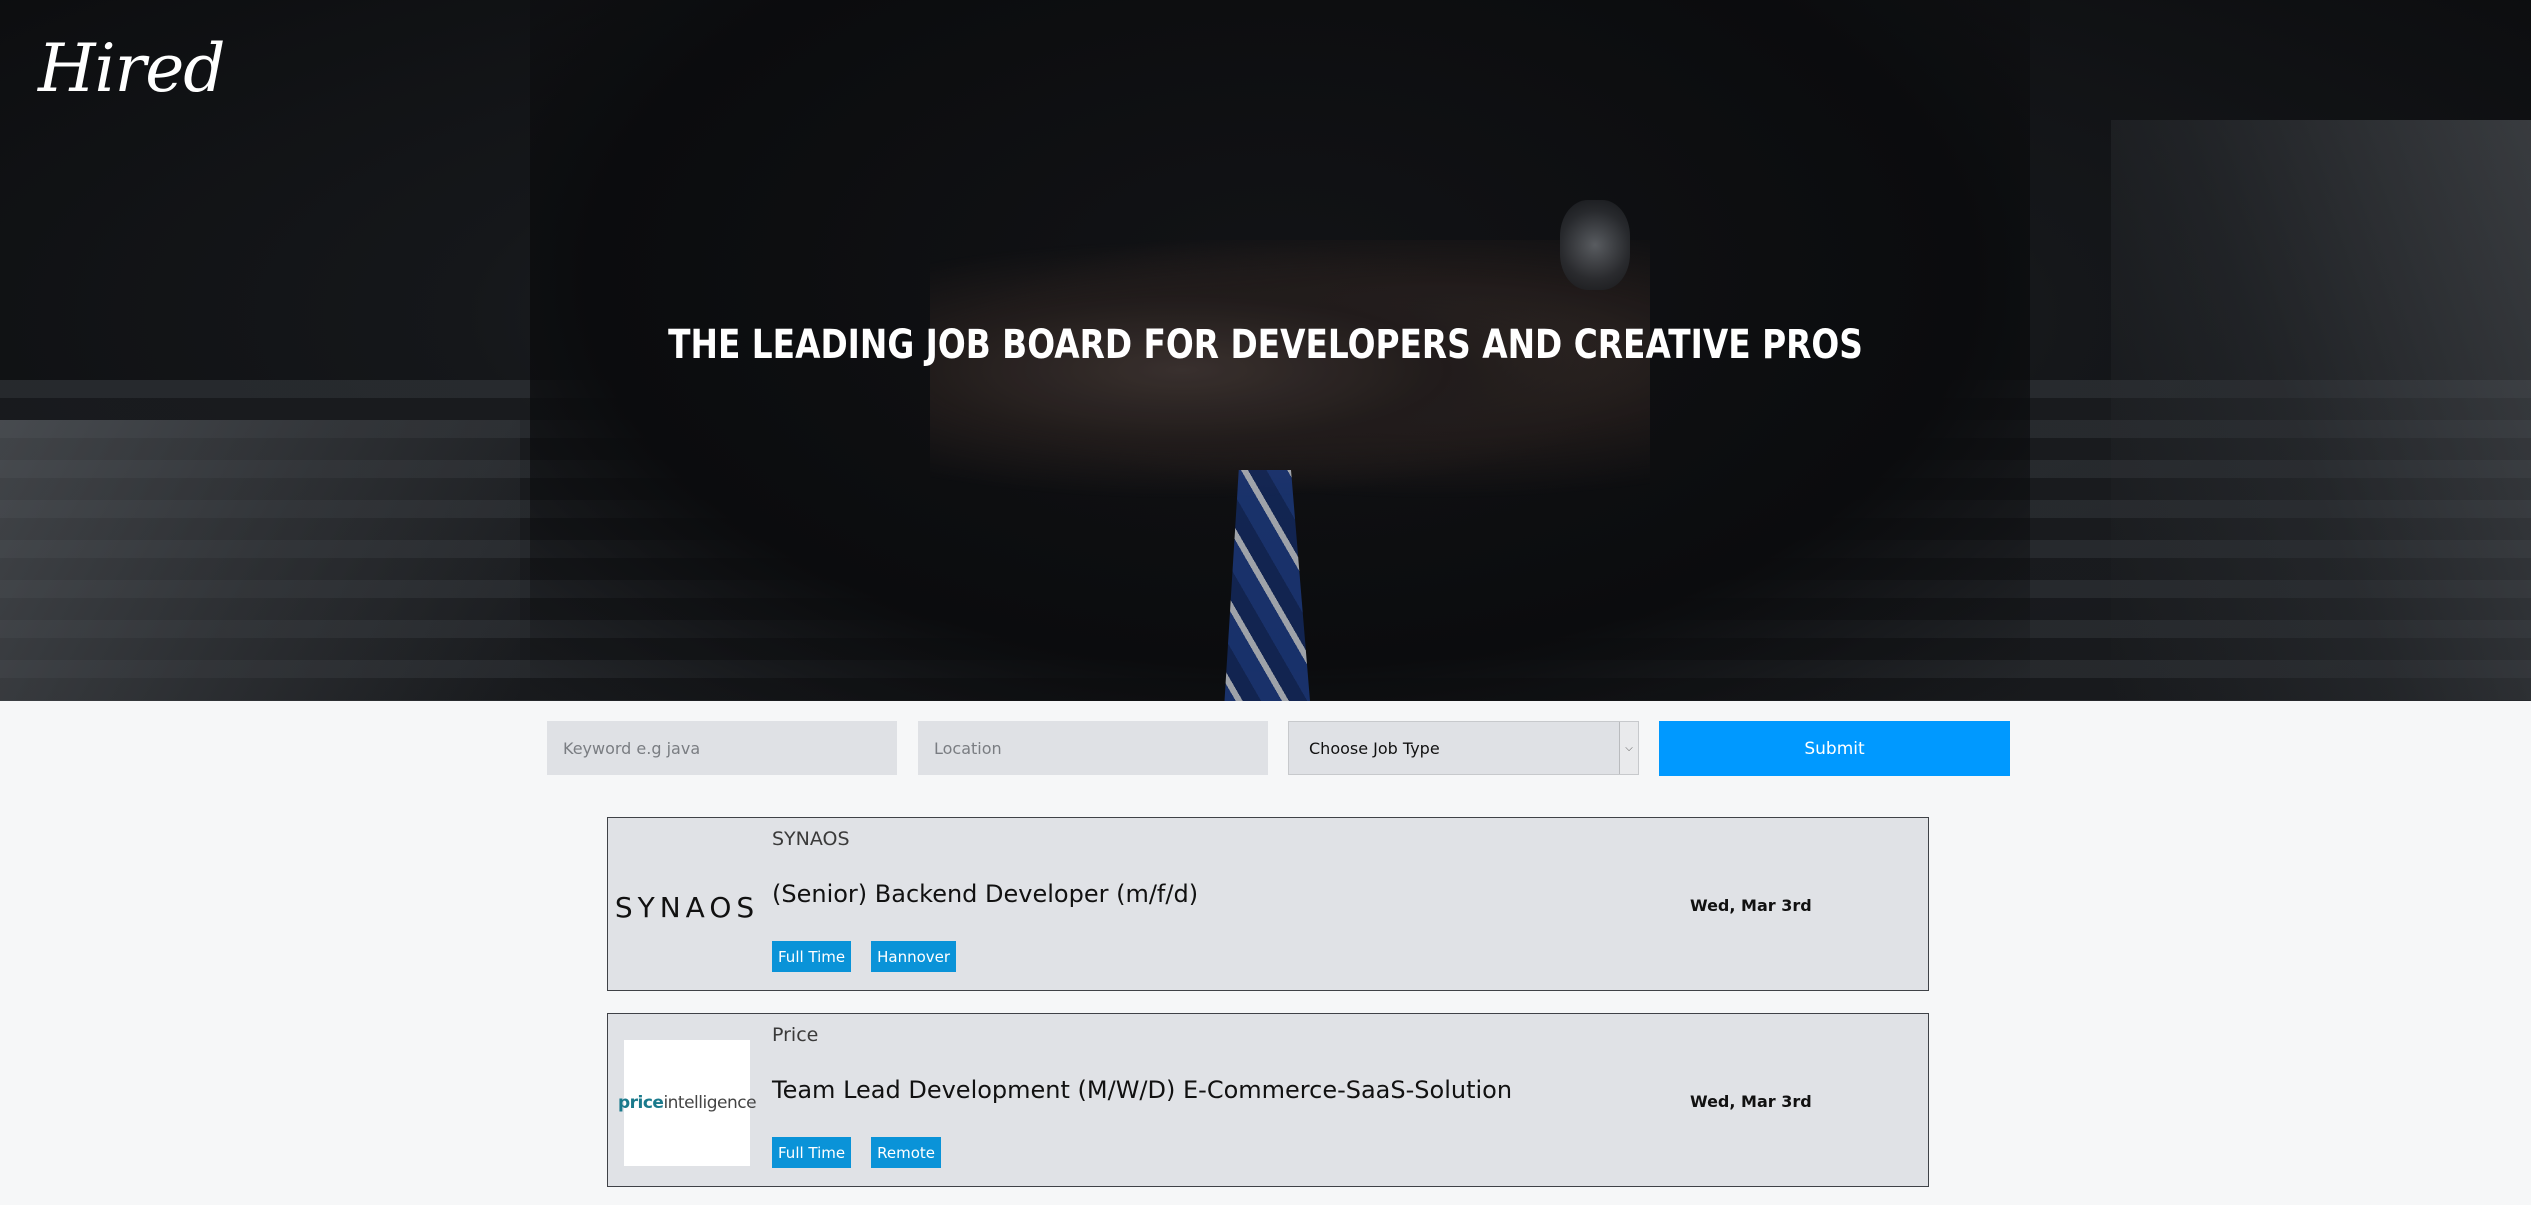  What do you see at coordinates (906, 1152) in the screenshot?
I see `job-location-tag: Remote` at bounding box center [906, 1152].